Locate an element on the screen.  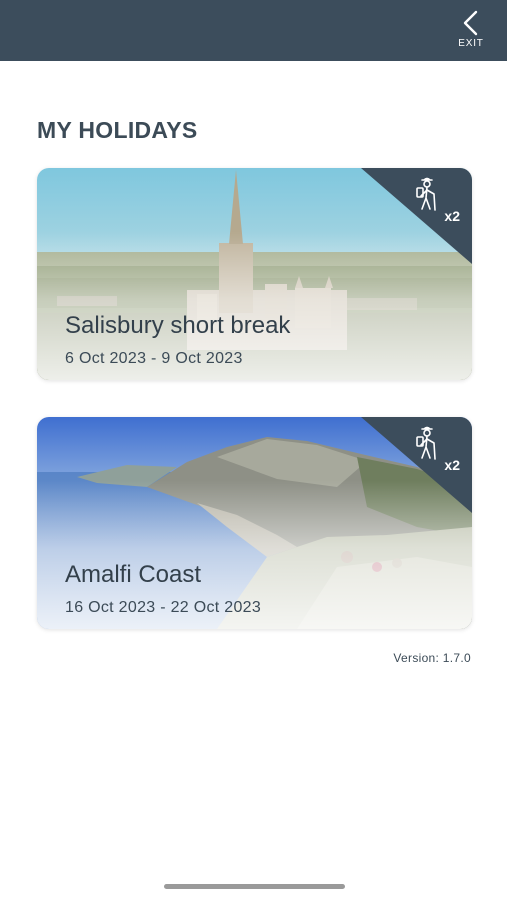
page-title: MY HOLIDAYS is located at coordinates (117, 130).